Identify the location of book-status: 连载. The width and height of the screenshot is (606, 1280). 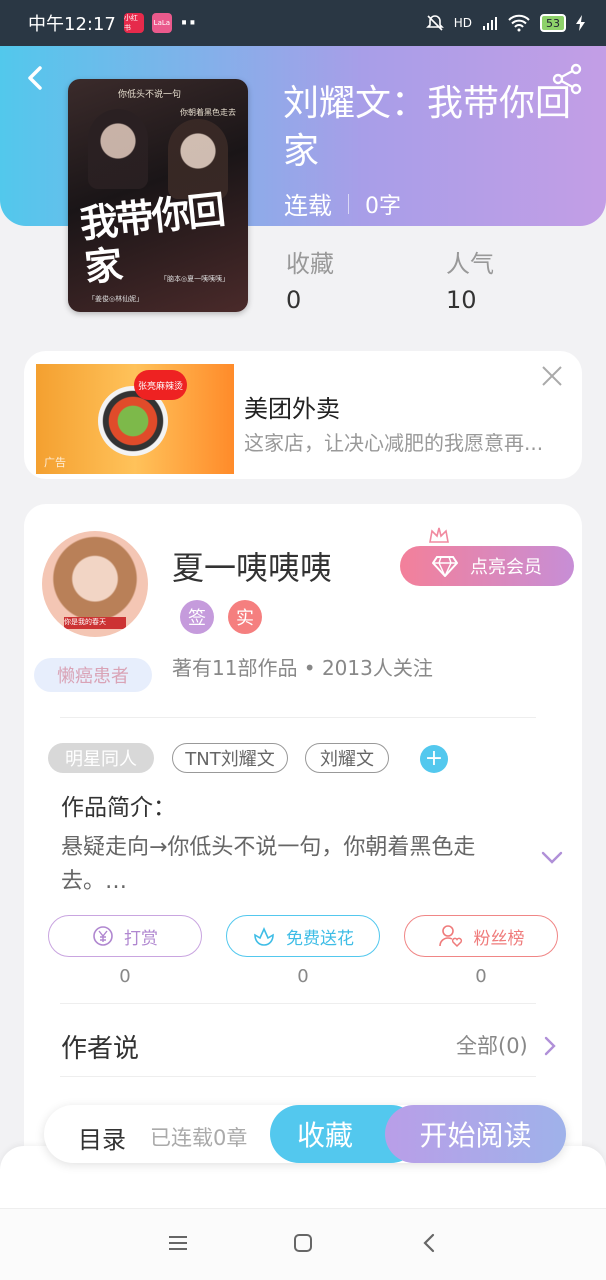
(308, 206).